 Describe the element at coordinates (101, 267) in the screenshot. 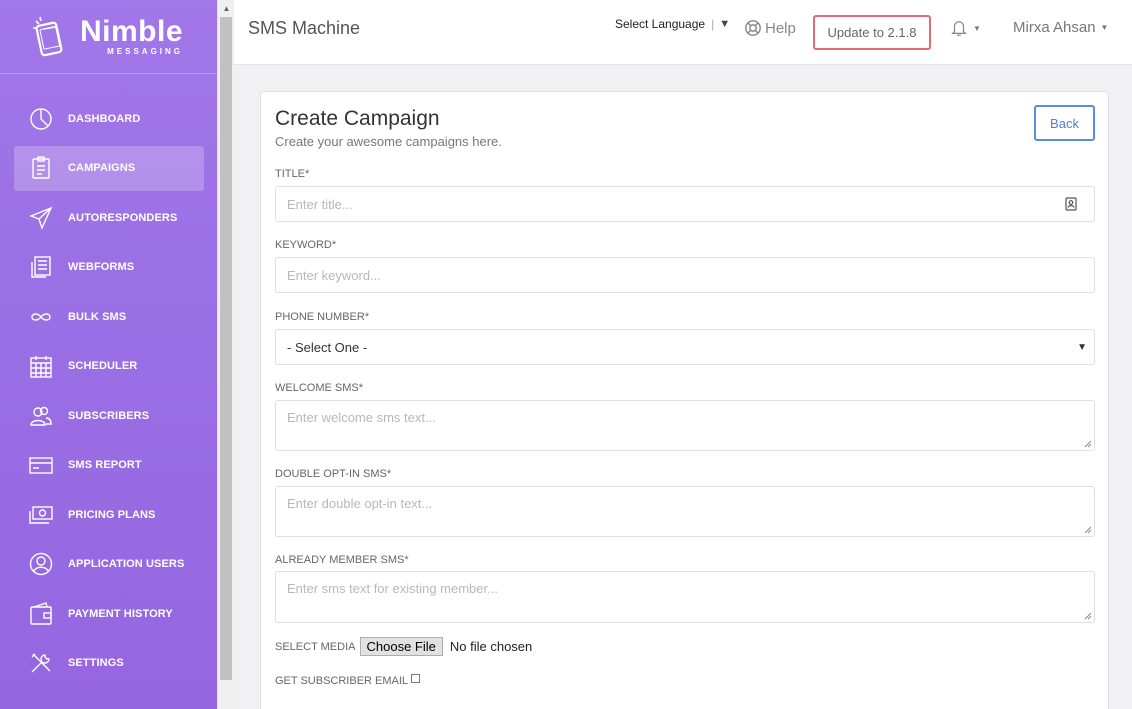

I see `sidebar-item-label: WEBFORMS` at that location.